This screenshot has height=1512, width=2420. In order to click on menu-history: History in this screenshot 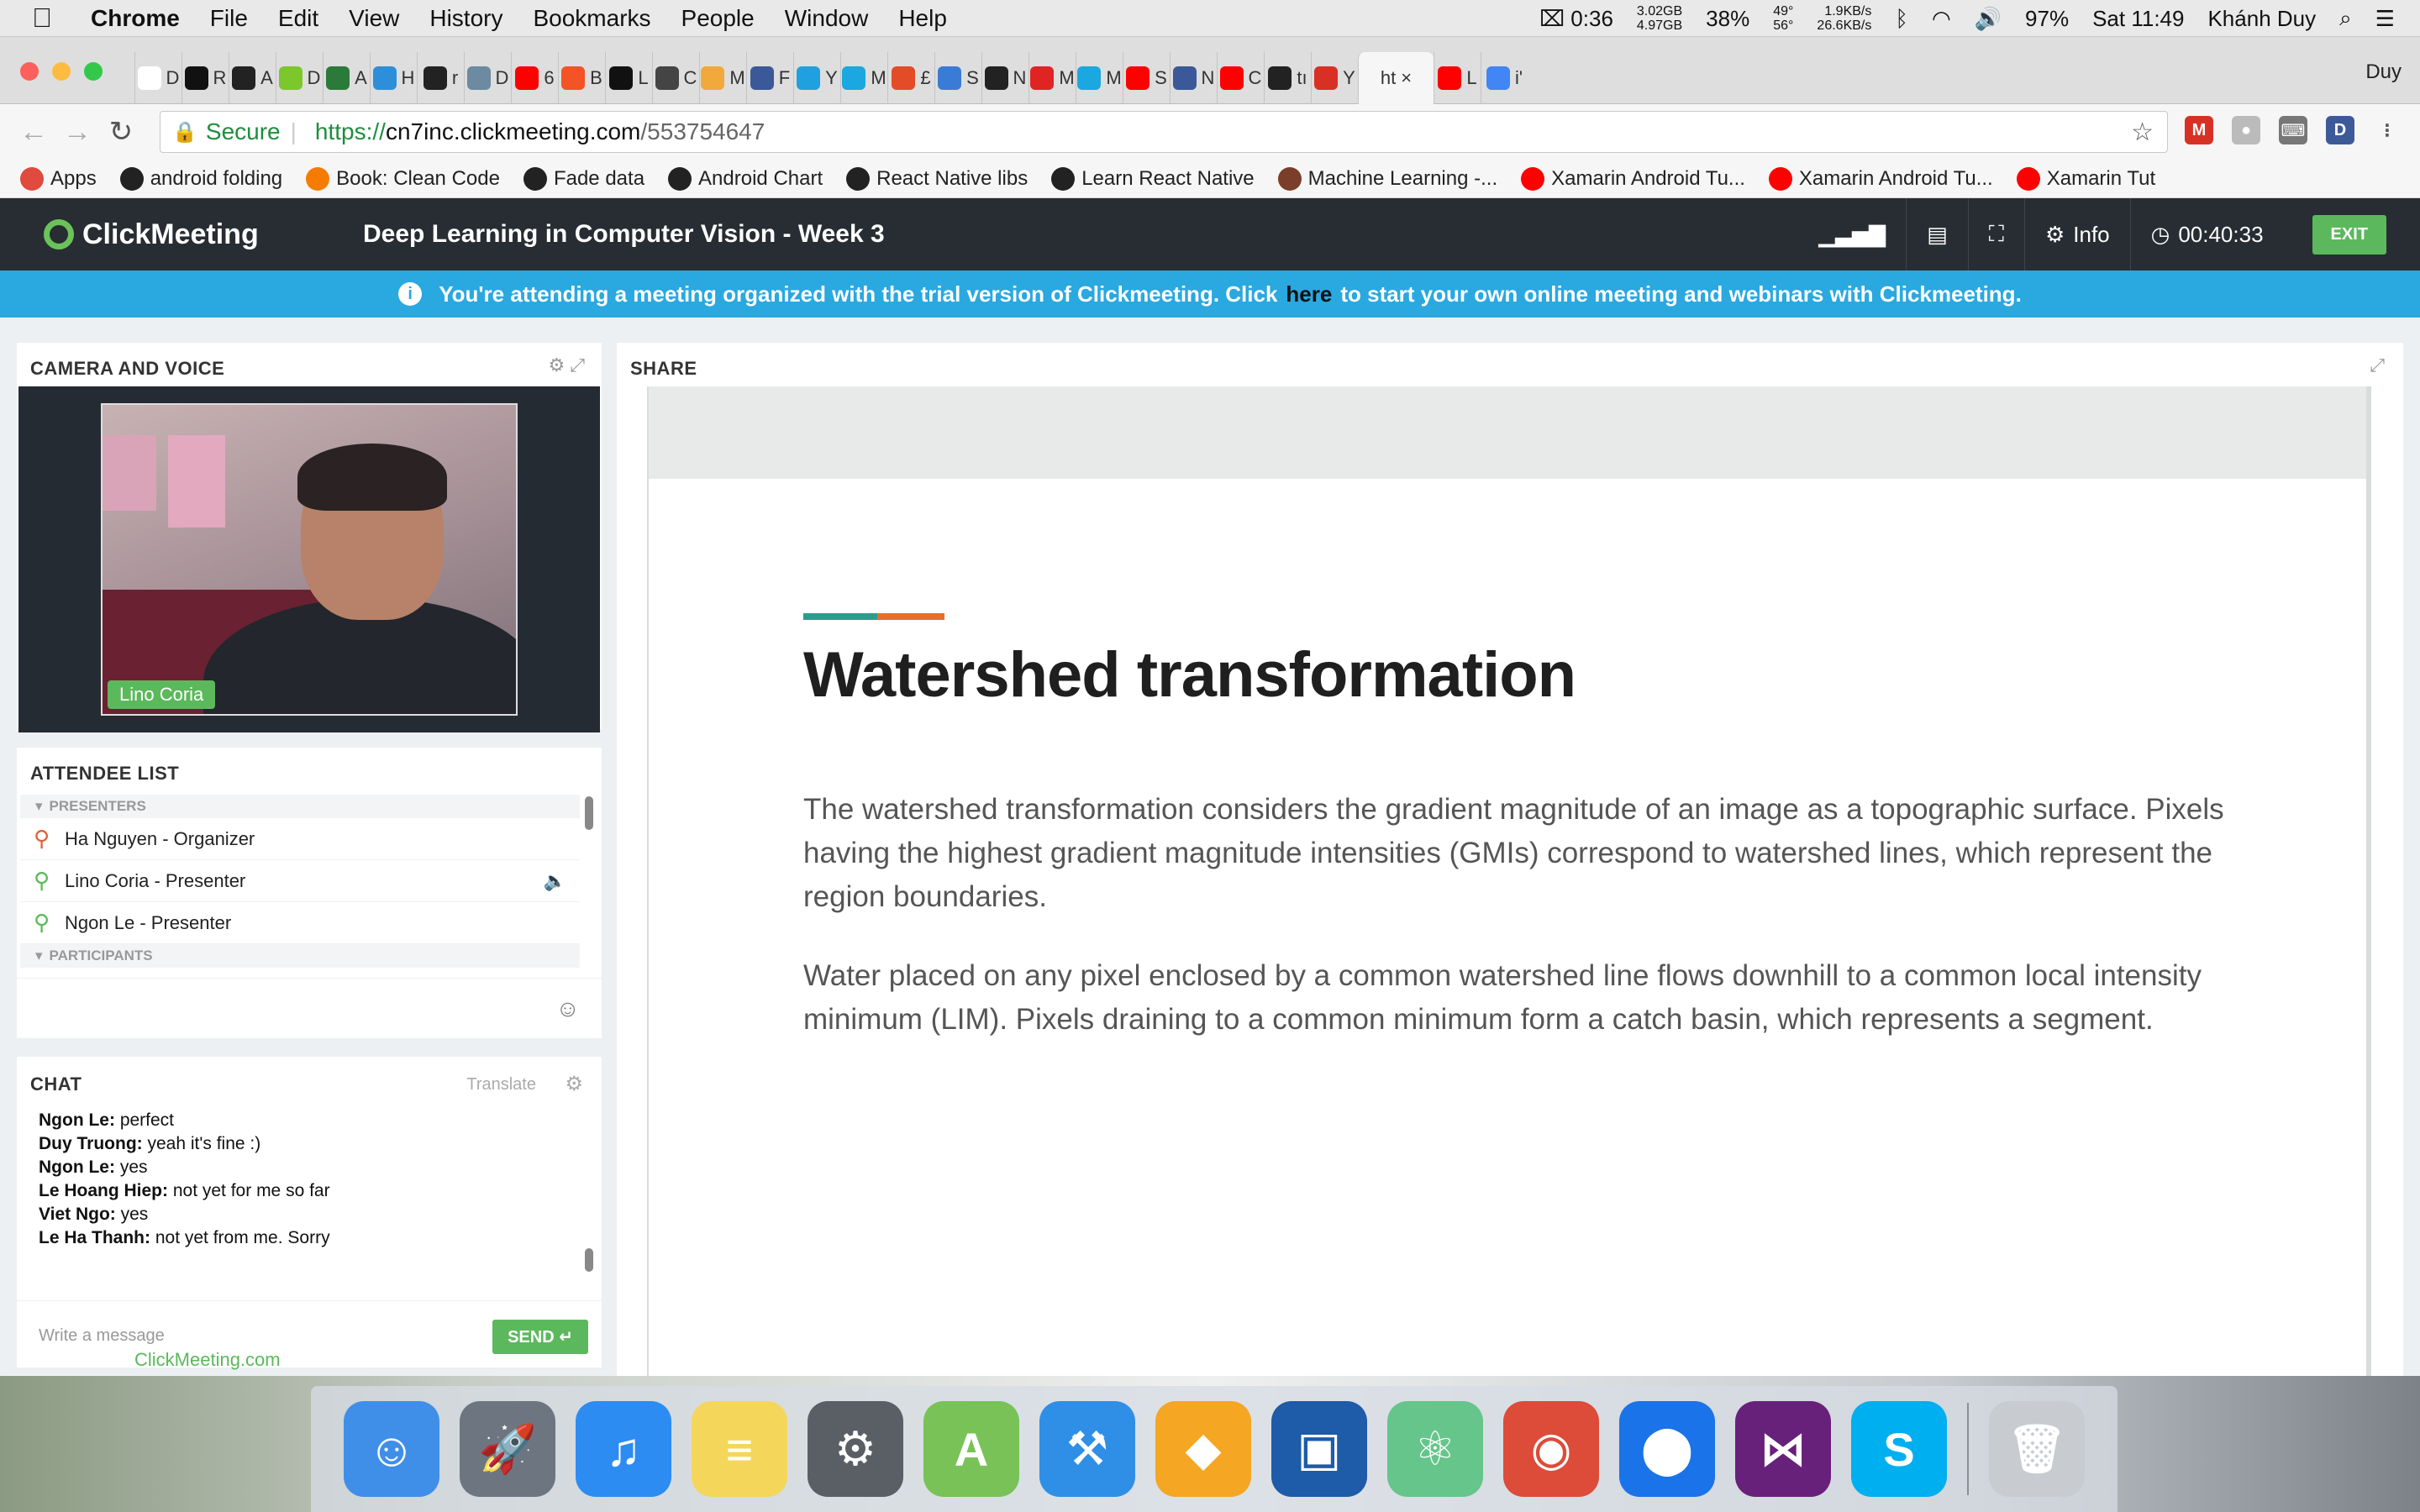, I will do `click(465, 18)`.